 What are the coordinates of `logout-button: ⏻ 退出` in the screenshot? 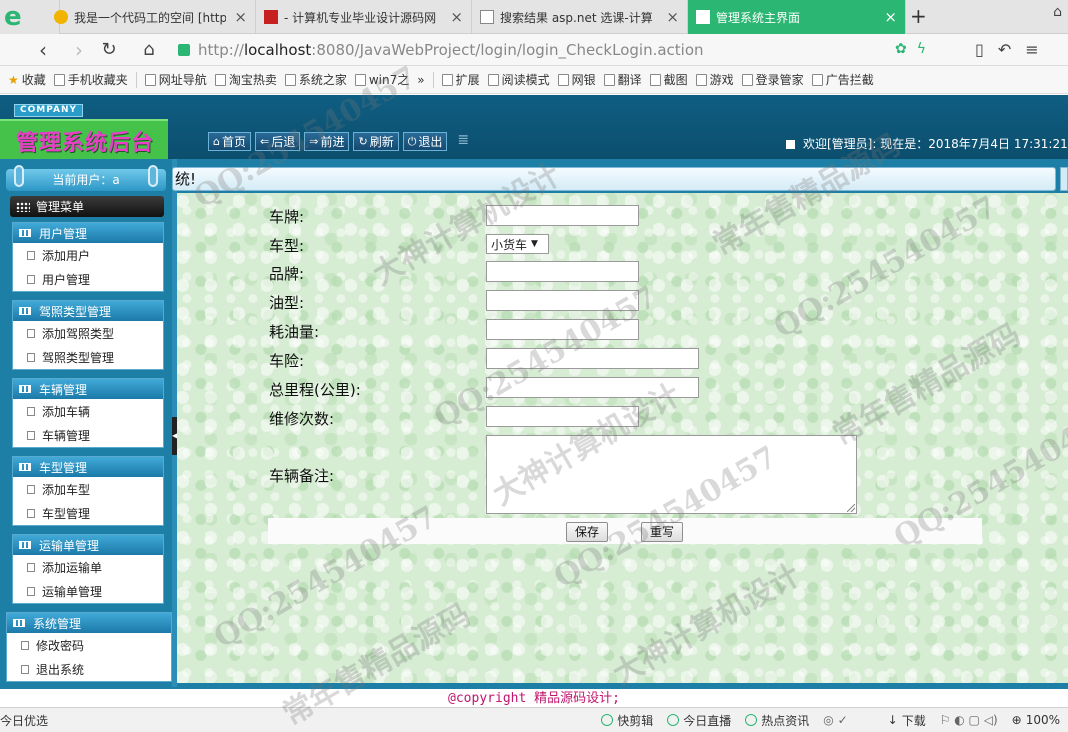 It's located at (425, 141).